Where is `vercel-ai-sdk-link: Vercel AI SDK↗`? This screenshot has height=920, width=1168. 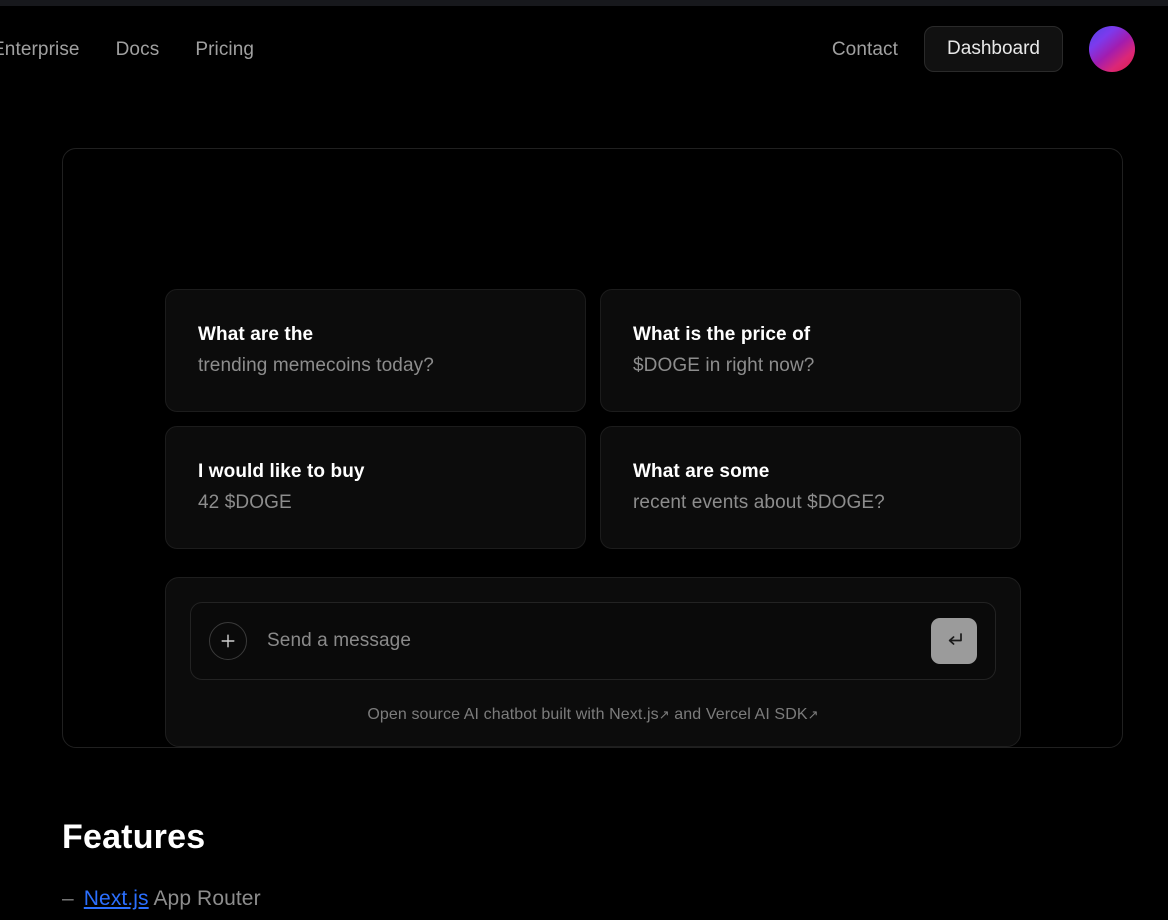 vercel-ai-sdk-link: Vercel AI SDK↗ is located at coordinates (762, 714).